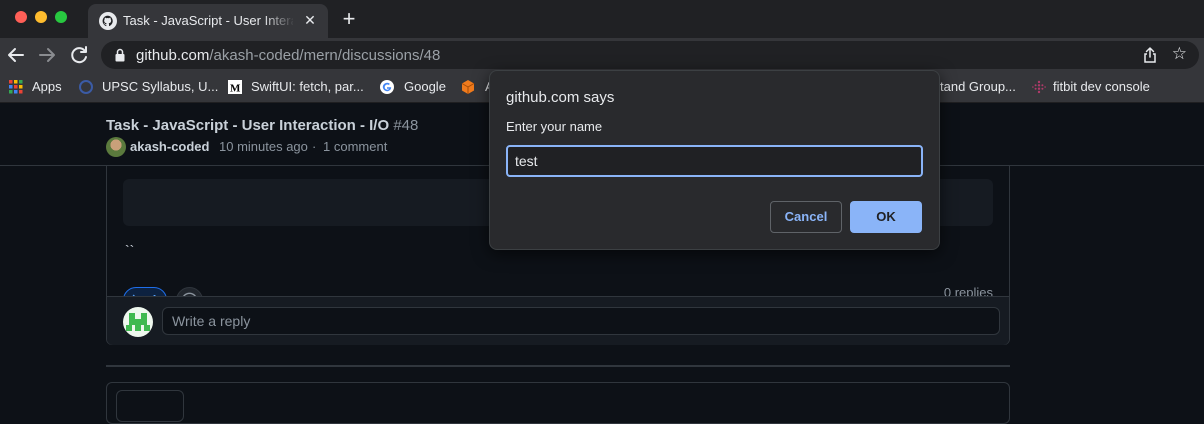 This screenshot has width=1204, height=424. I want to click on ok-button: OK, so click(886, 217).